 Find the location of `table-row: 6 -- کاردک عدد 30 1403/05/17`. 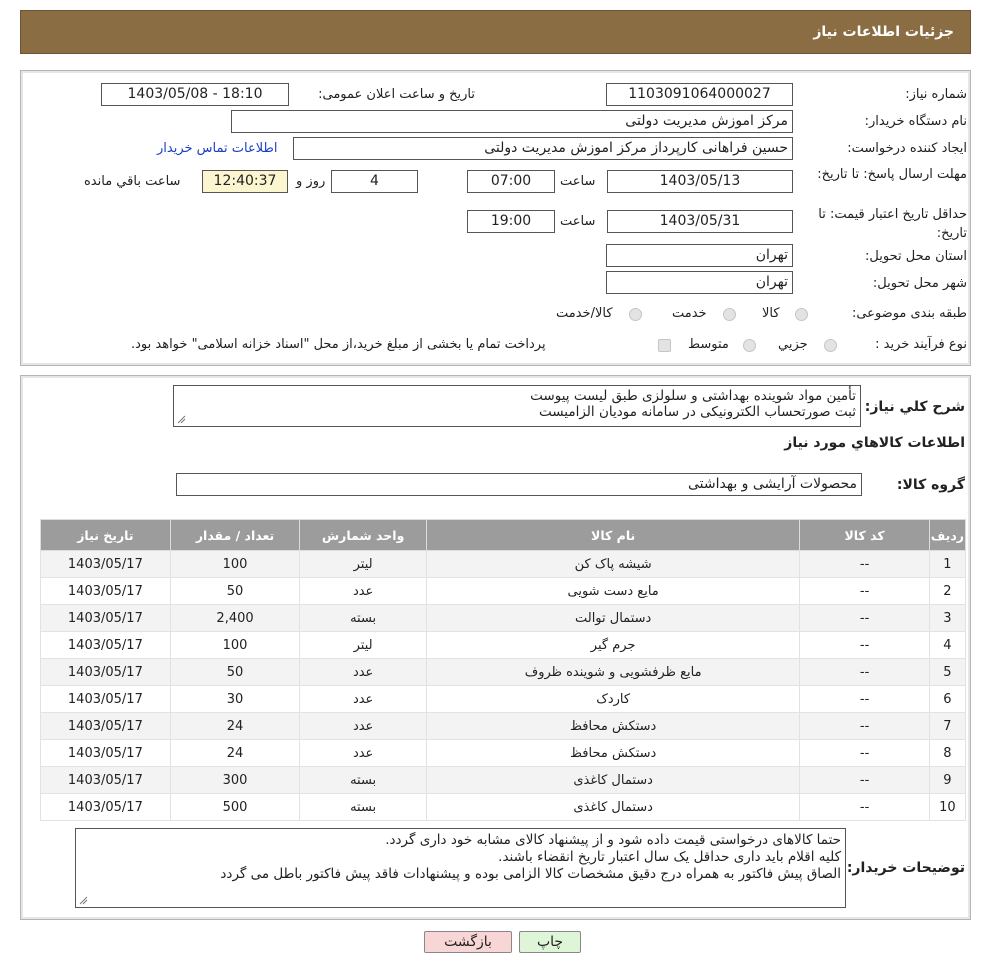

table-row: 6 -- کاردک عدد 30 1403/05/17 is located at coordinates (503, 699).